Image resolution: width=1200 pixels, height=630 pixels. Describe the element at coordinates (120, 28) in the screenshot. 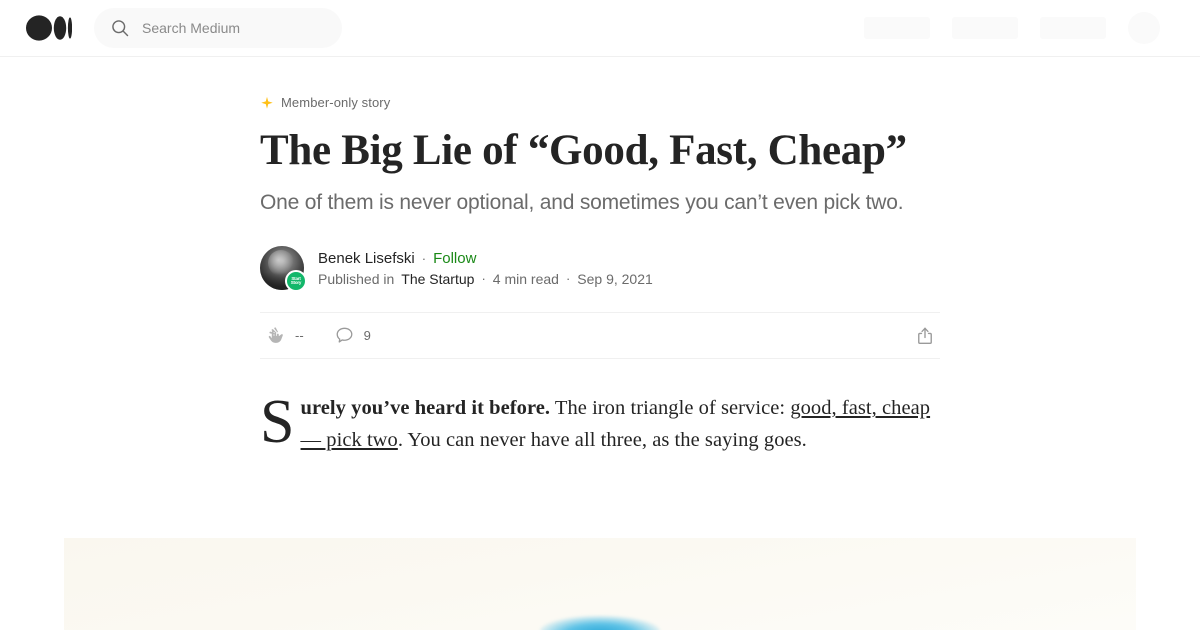

I see `search-icon` at that location.